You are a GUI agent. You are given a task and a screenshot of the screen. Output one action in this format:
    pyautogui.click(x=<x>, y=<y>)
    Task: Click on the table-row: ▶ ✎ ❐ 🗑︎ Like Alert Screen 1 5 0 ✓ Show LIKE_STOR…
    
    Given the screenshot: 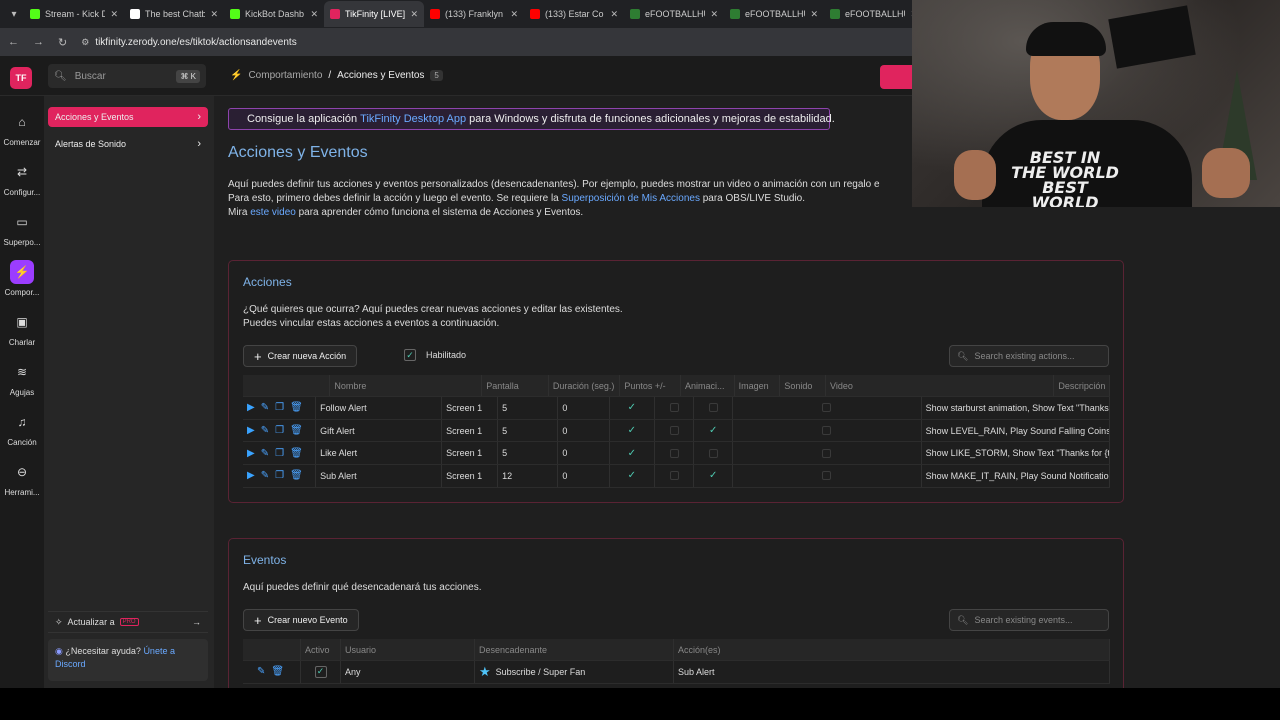 What is the action you would take?
    pyautogui.click(x=677, y=454)
    